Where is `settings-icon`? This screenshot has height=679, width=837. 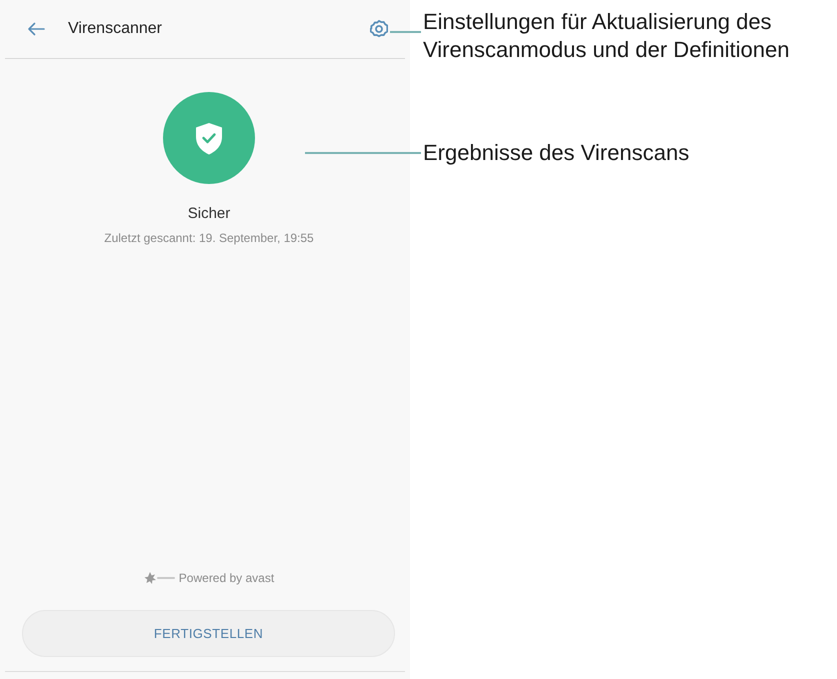 settings-icon is located at coordinates (379, 29).